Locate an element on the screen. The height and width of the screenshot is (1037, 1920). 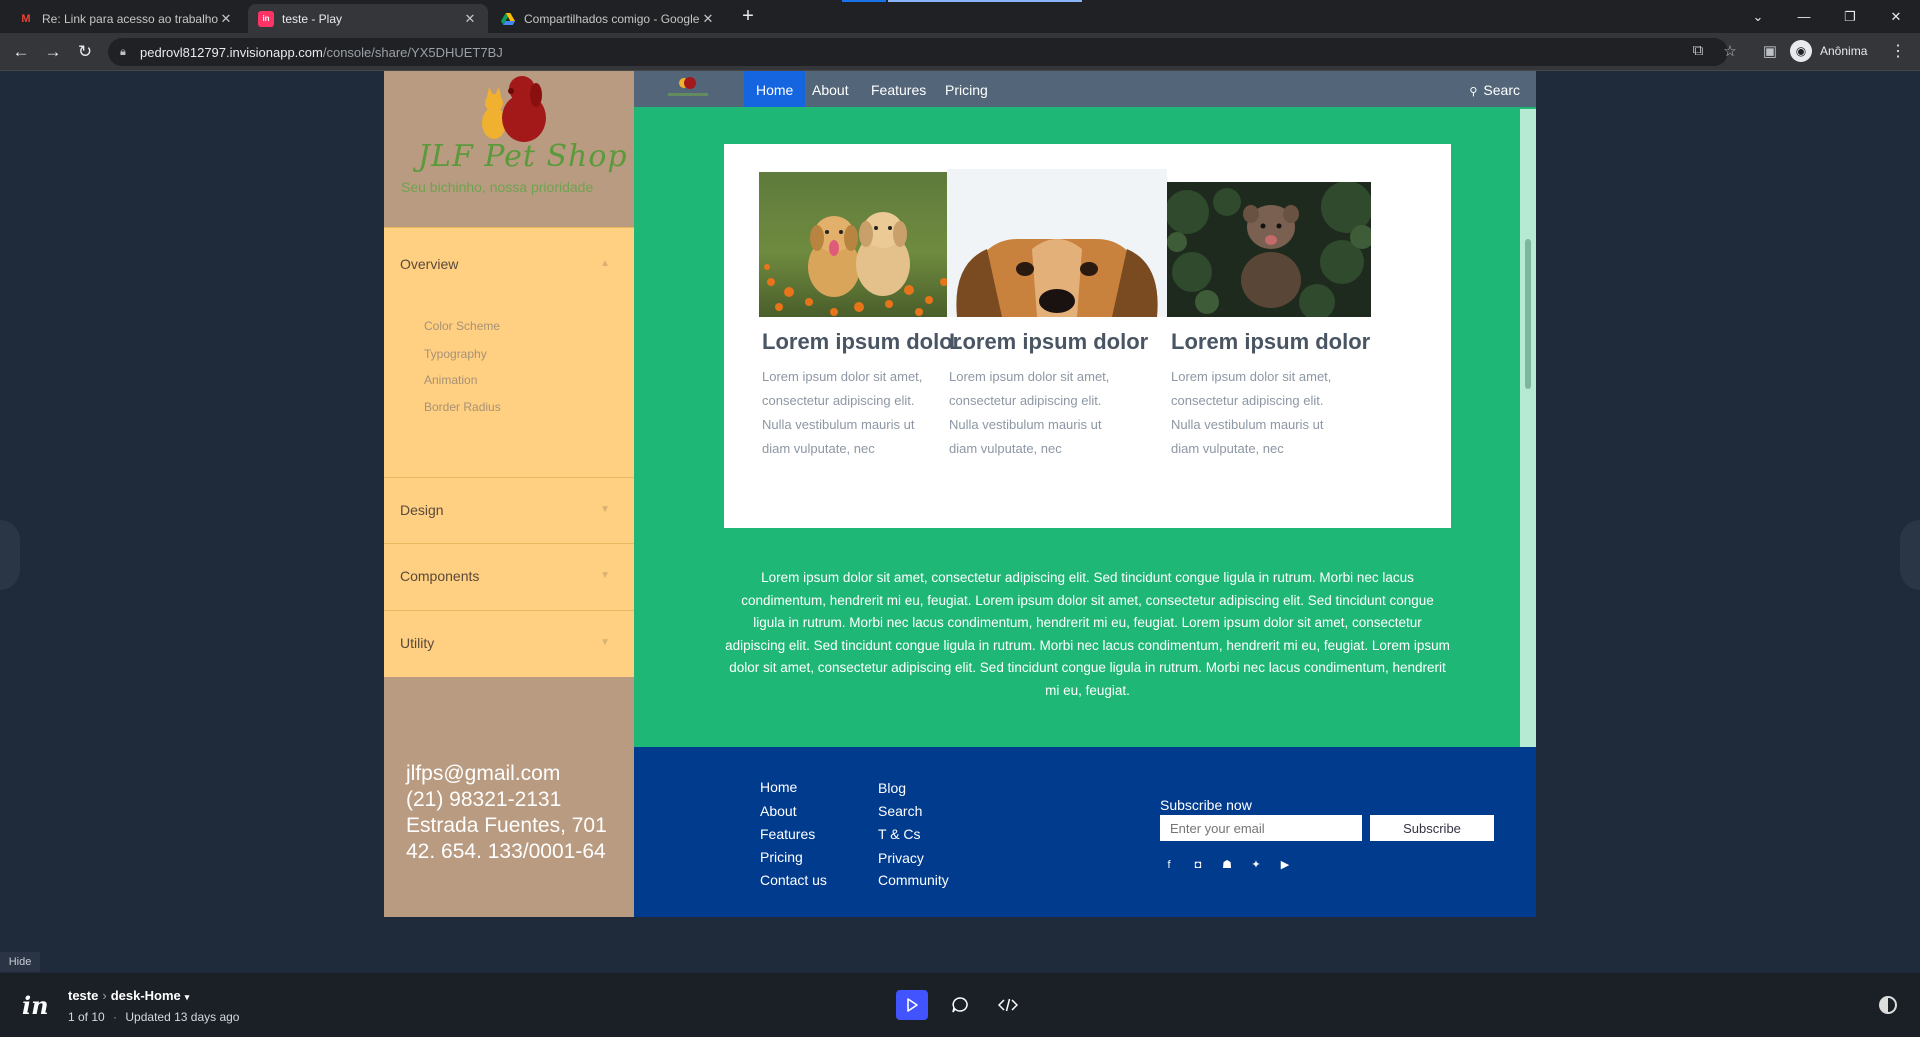
forward-button: → is located at coordinates (53, 52).